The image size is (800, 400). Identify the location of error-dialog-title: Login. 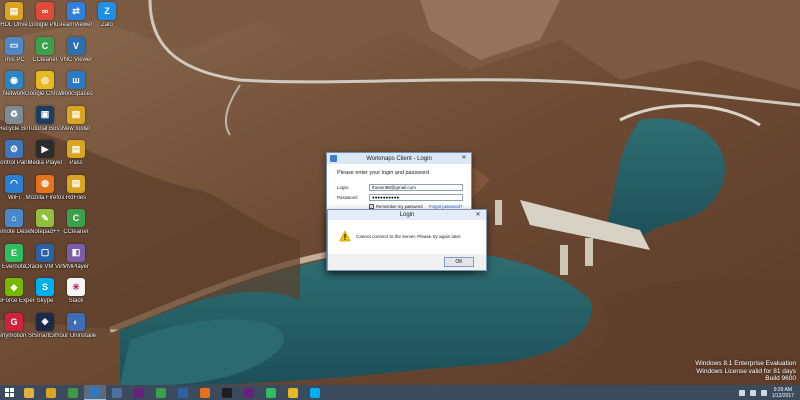
(407, 215).